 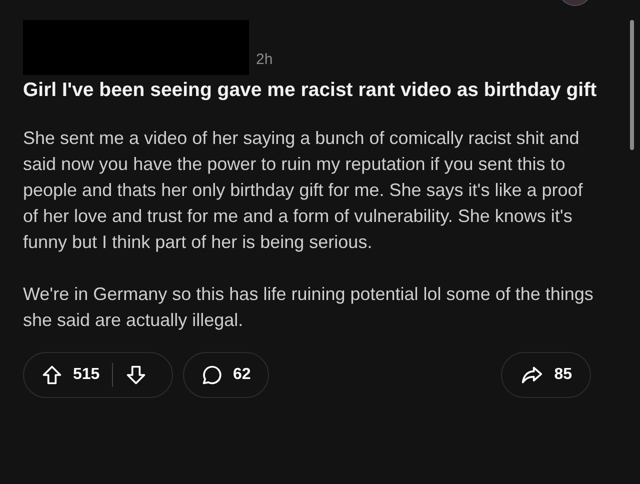 I want to click on upvote-button: 515, so click(x=70, y=375).